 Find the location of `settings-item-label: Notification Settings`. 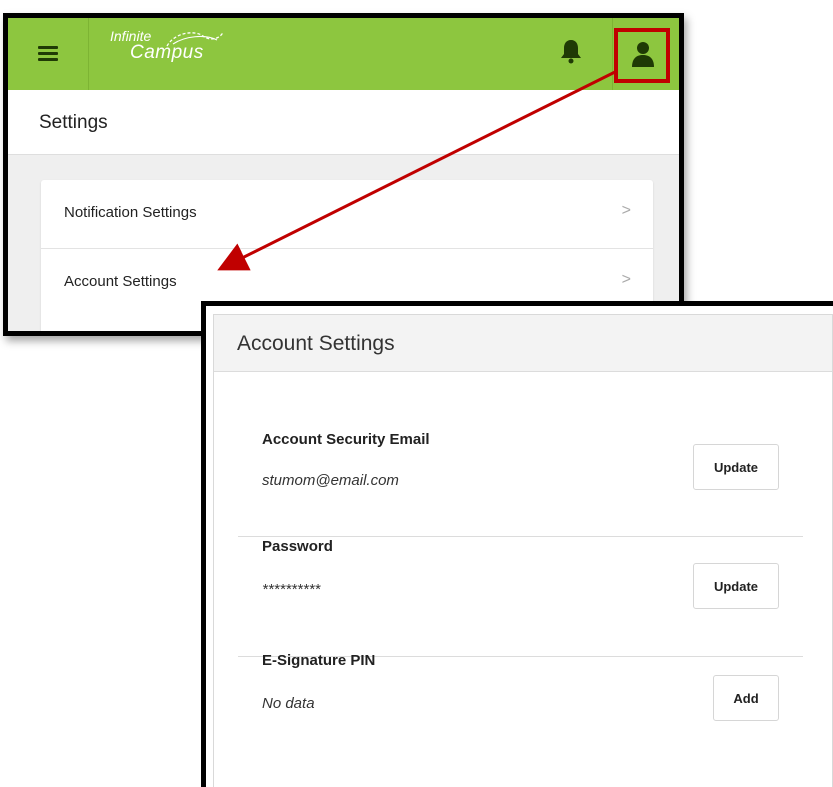

settings-item-label: Notification Settings is located at coordinates (130, 212).